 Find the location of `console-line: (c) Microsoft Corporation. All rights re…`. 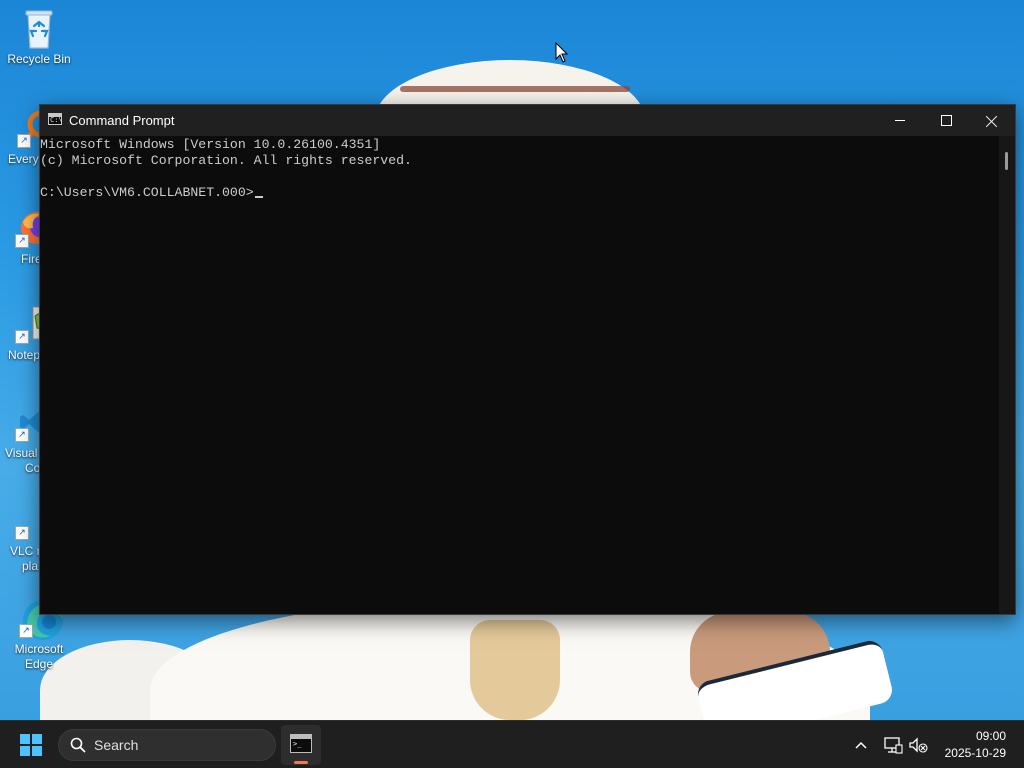

console-line: (c) Microsoft Corporation. All rights re… is located at coordinates (226, 160).